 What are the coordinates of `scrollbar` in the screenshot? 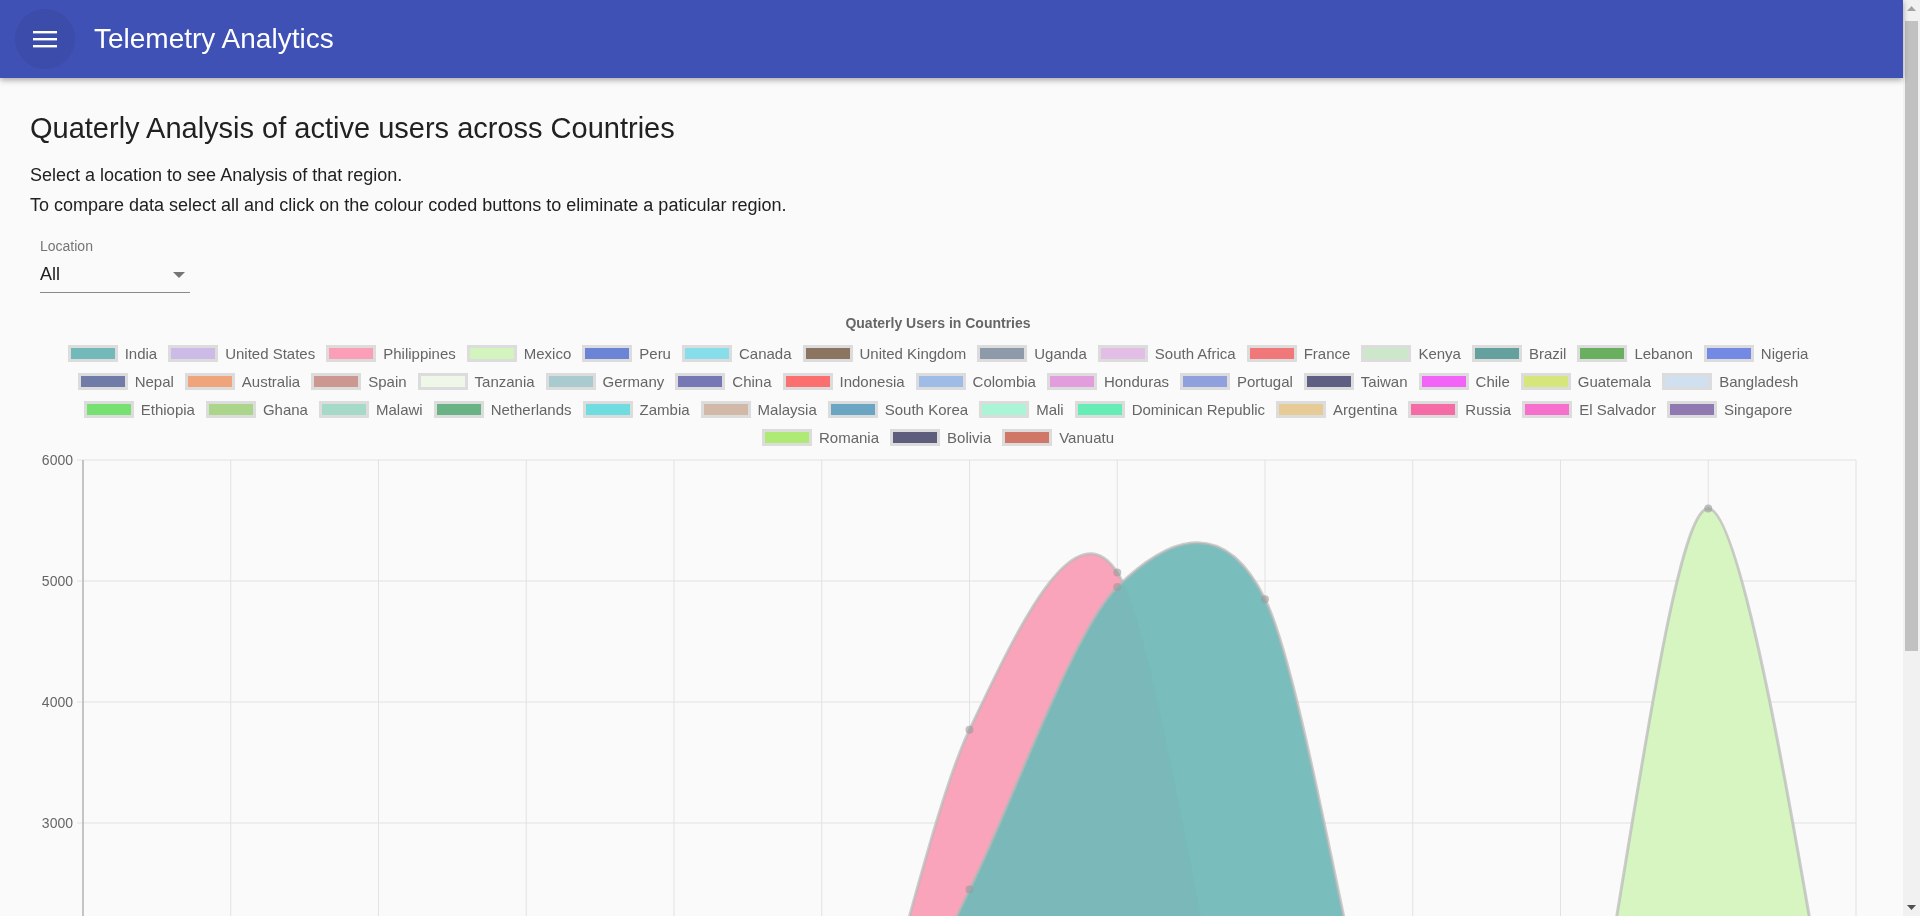 It's located at (1911, 458).